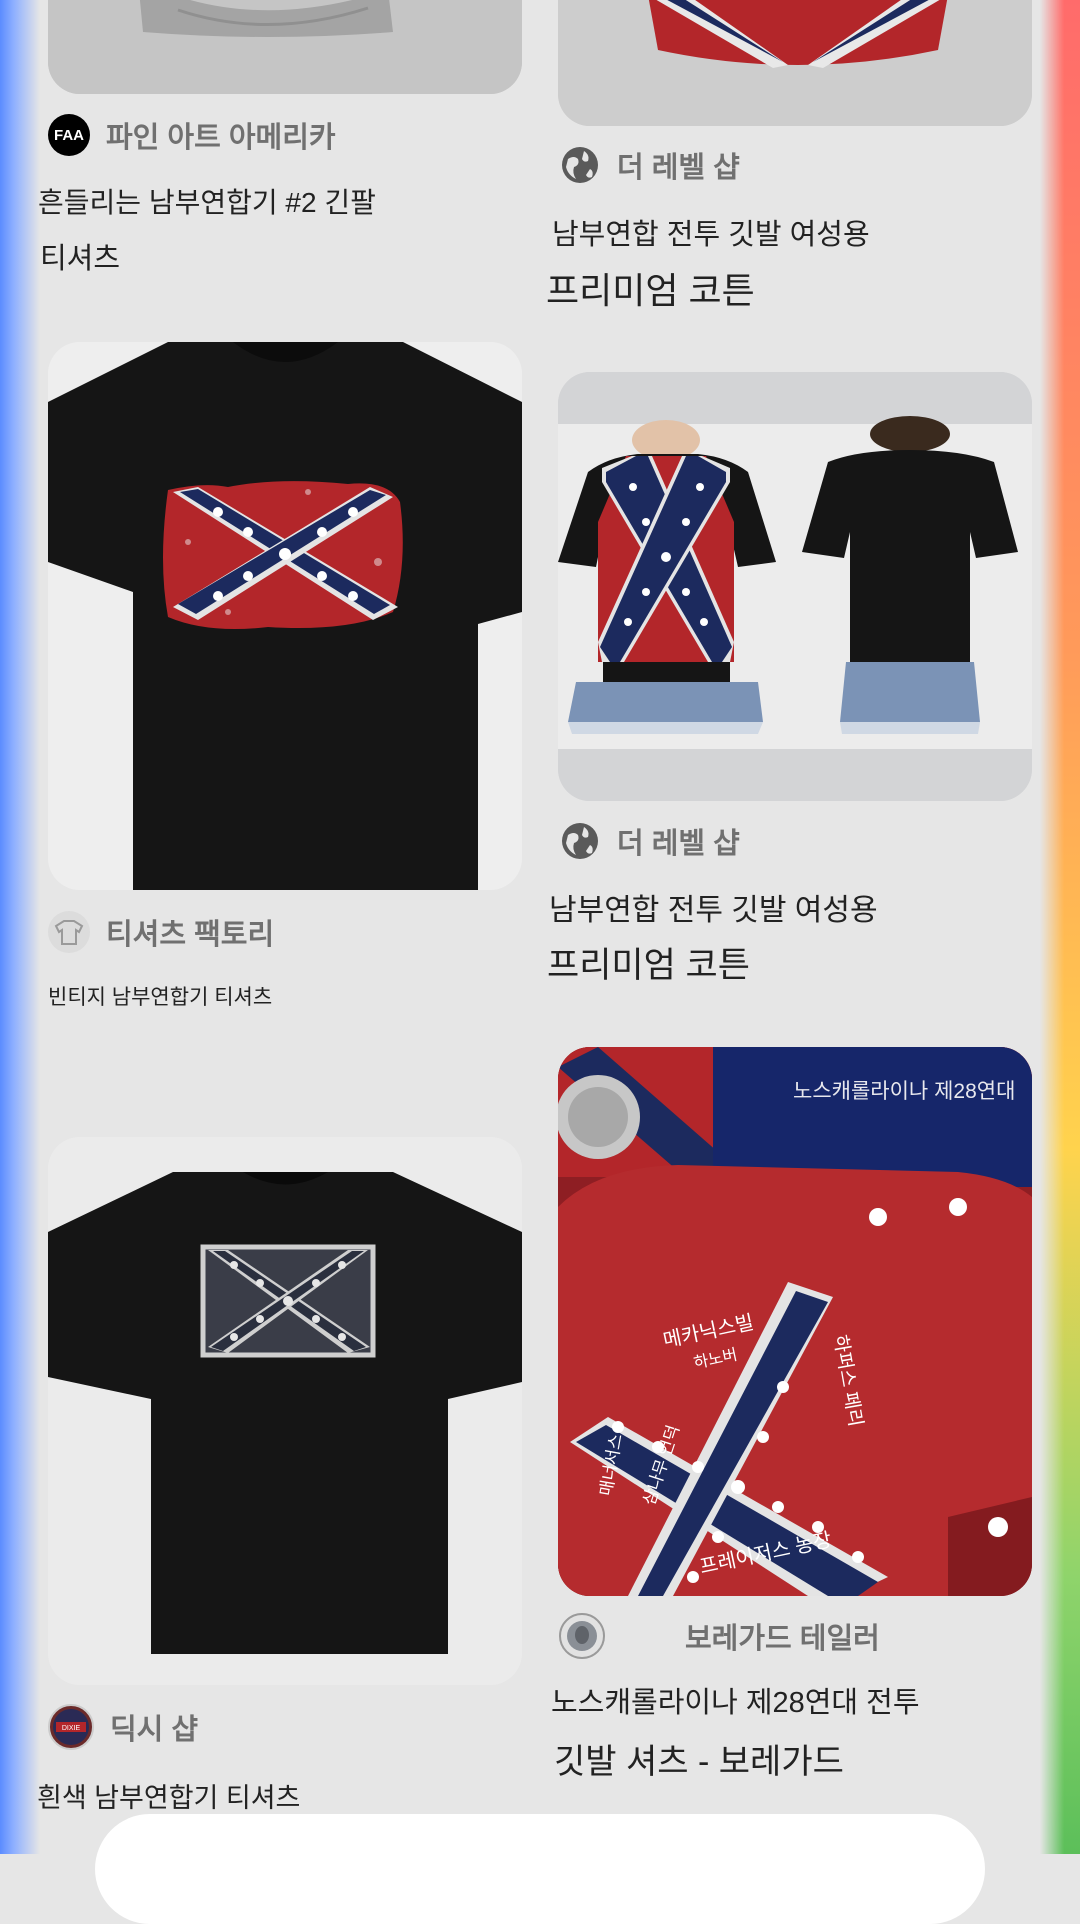  Describe the element at coordinates (540, 1869) in the screenshot. I see `bottom-search-bar` at that location.